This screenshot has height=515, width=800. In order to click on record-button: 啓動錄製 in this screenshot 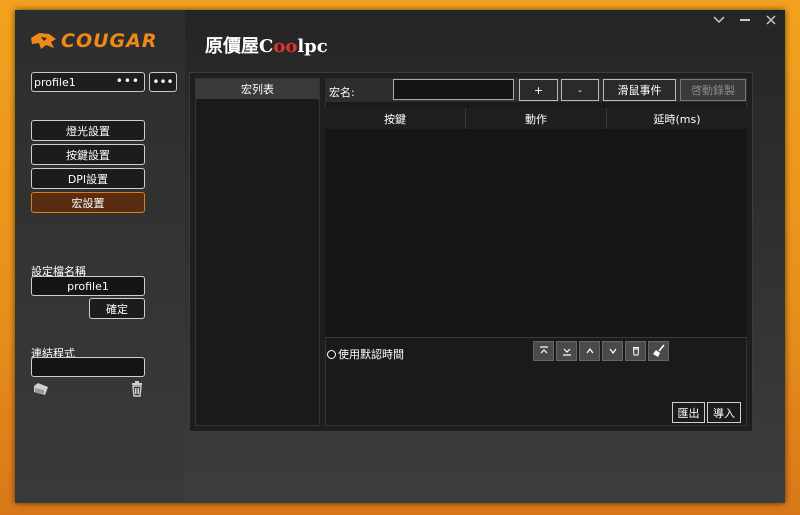, I will do `click(713, 90)`.